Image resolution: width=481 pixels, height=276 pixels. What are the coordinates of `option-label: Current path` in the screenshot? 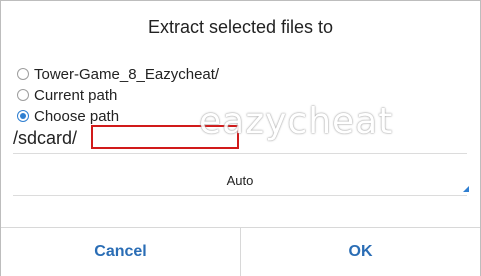 It's located at (76, 95).